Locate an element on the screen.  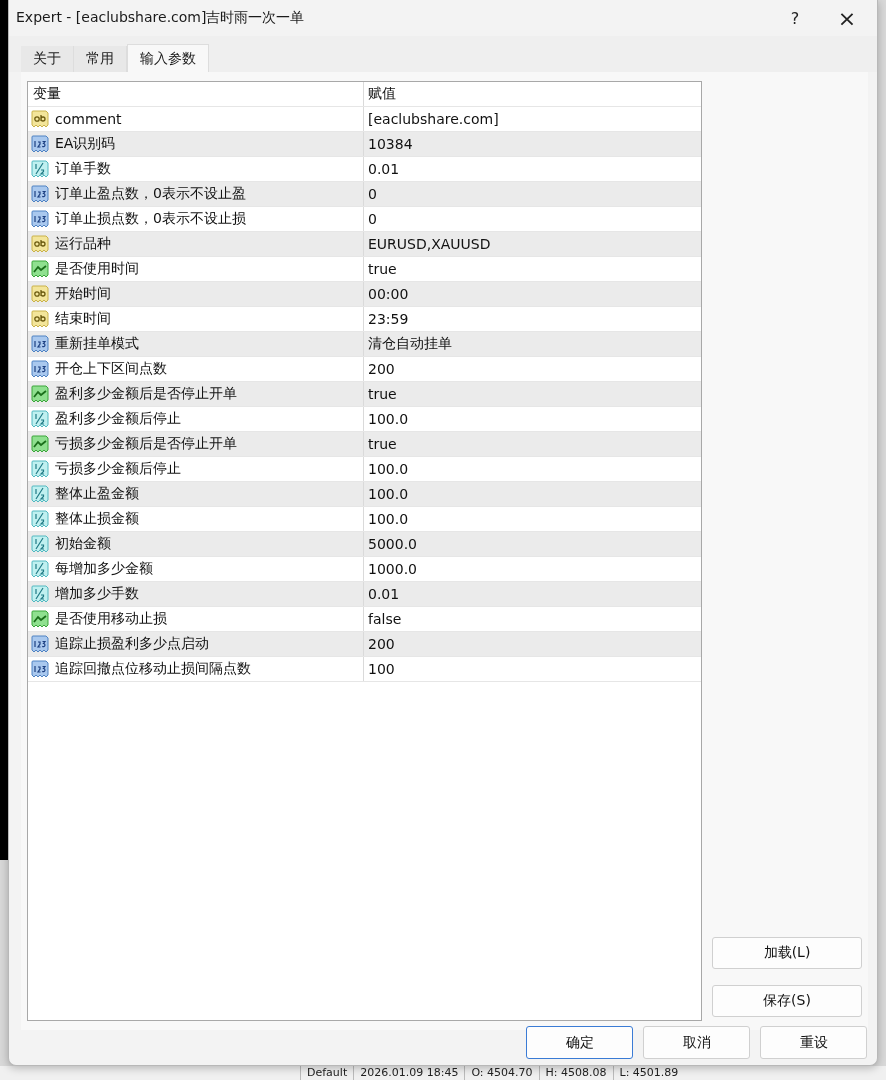
parameter-name: comment is located at coordinates (88, 119).